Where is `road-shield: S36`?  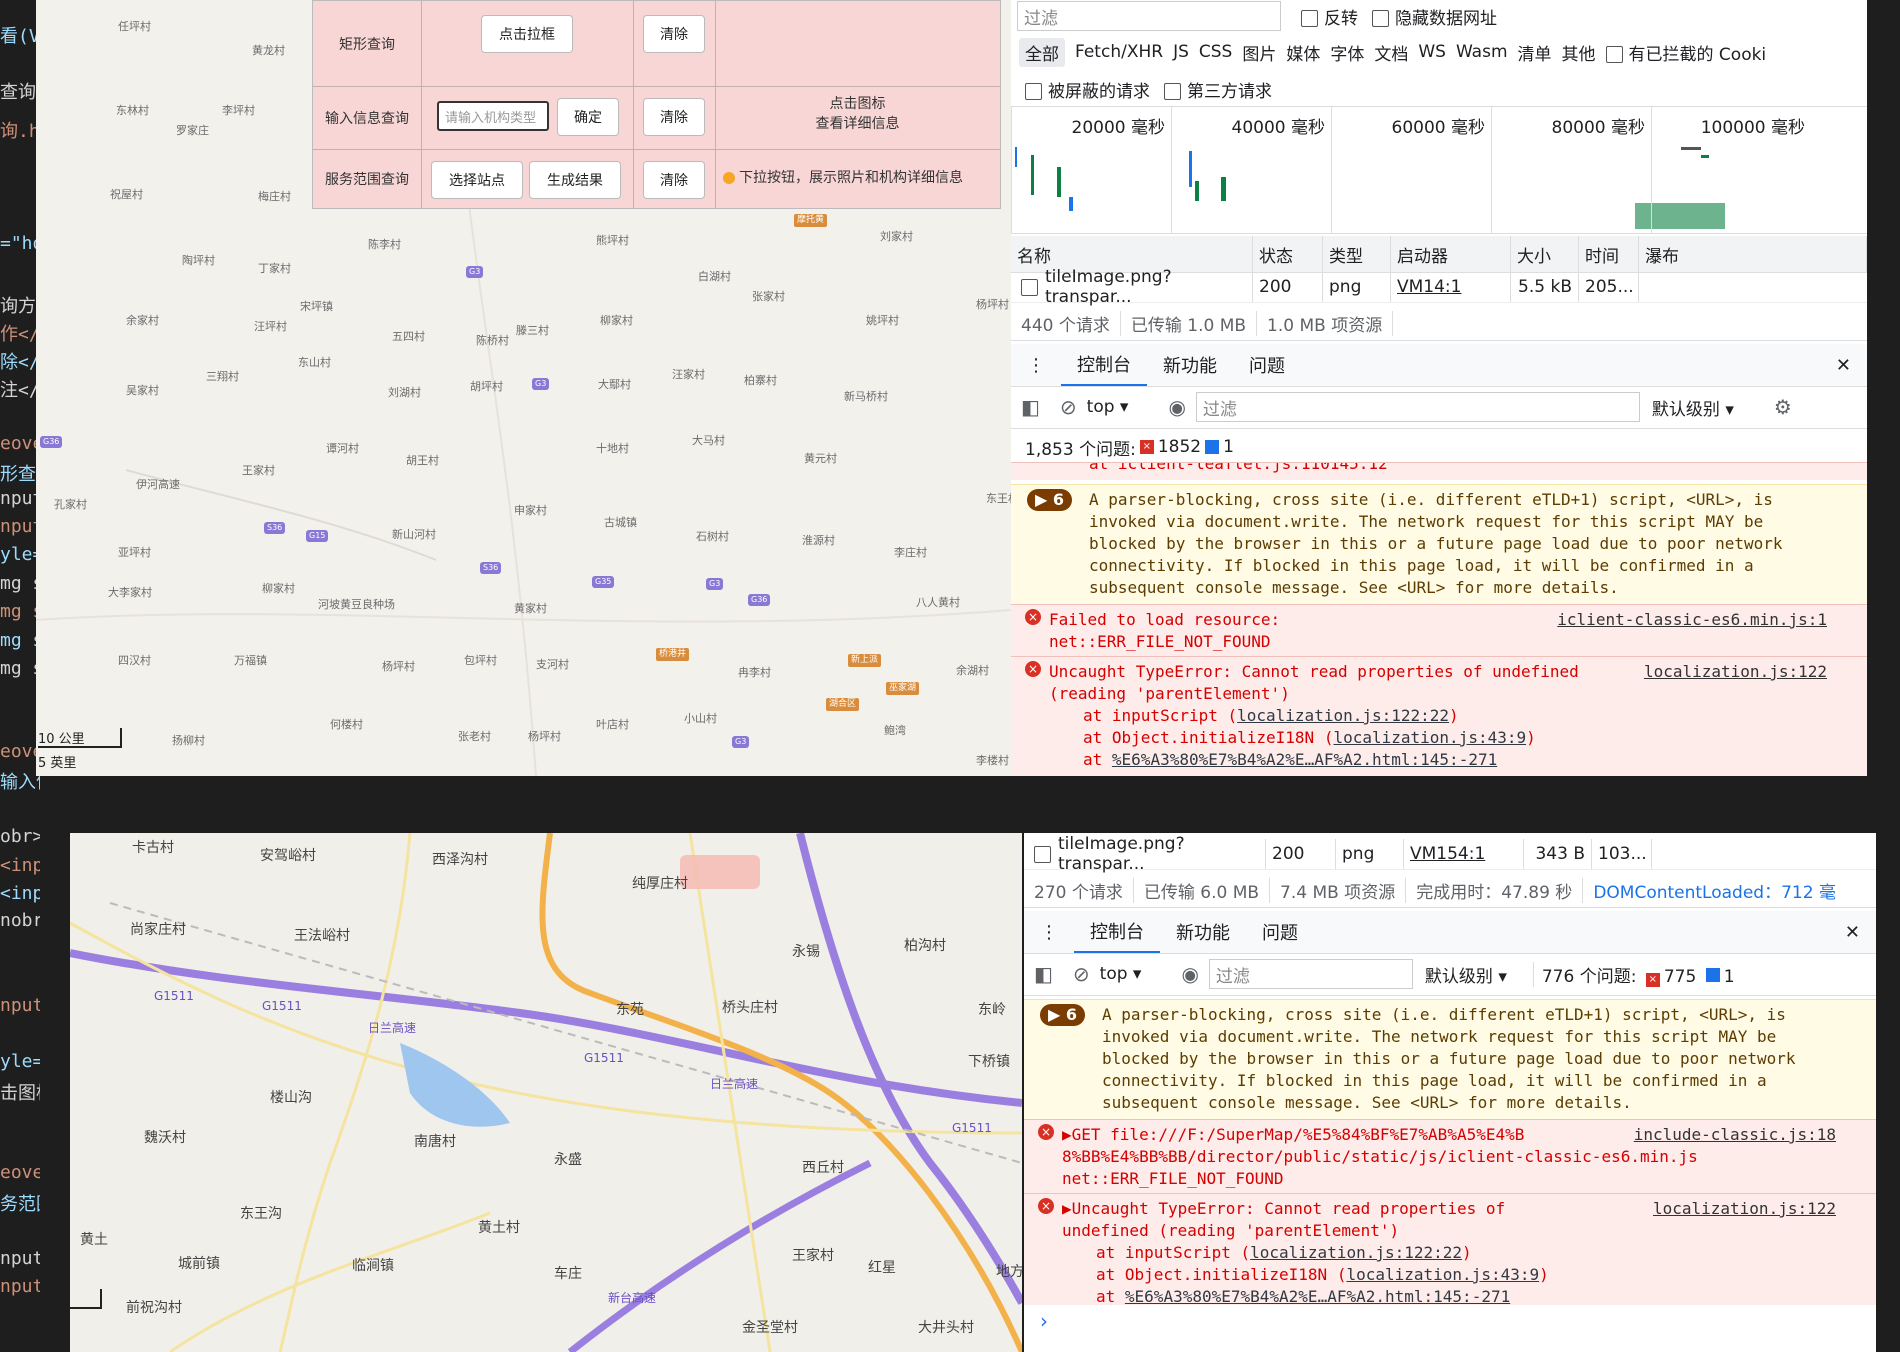 road-shield: S36 is located at coordinates (491, 568).